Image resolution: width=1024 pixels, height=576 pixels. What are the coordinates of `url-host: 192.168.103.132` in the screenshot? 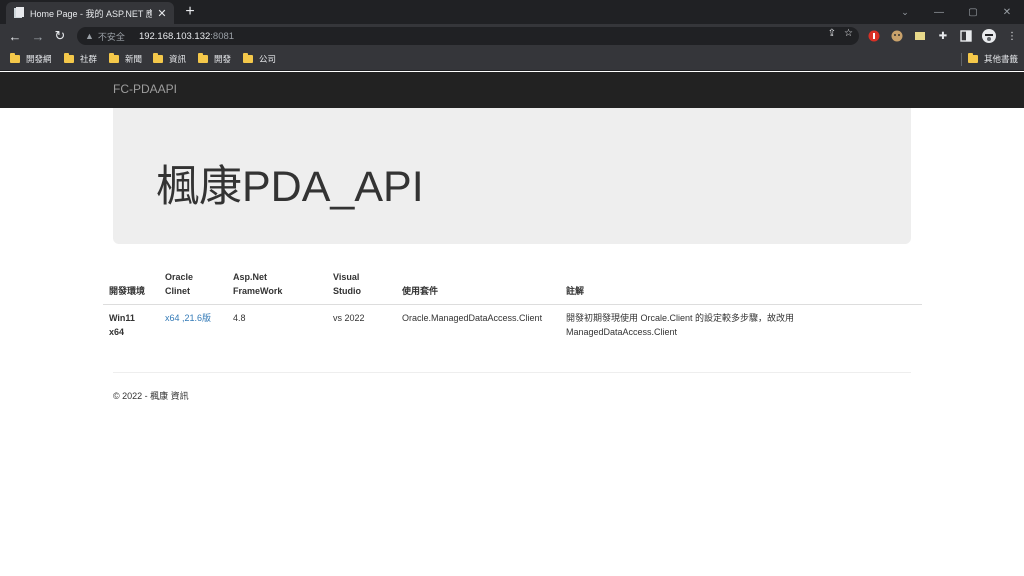 It's located at (174, 36).